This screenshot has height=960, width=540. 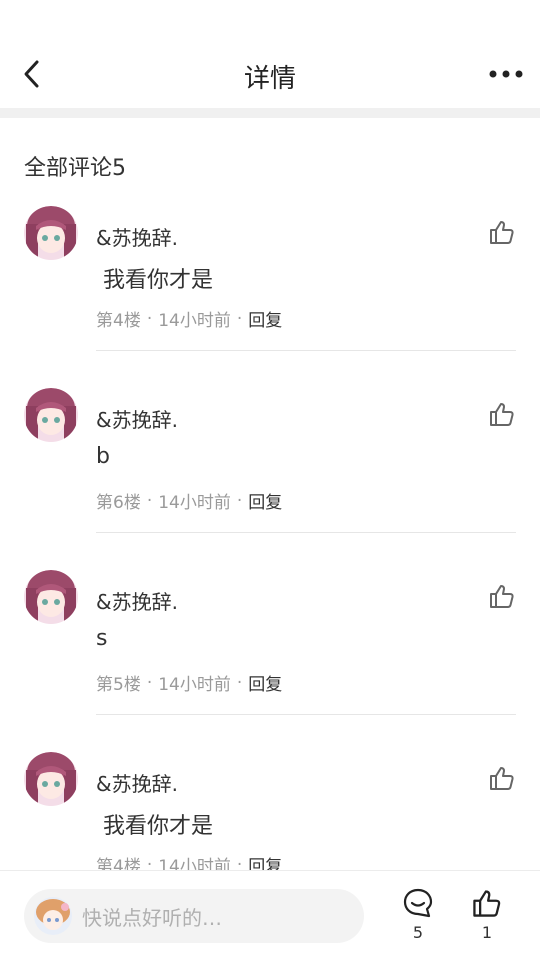 I want to click on comment-item: &苏挽辞. 我看你才是 第4楼 · 14小时前 · 回复, so click(x=270, y=808).